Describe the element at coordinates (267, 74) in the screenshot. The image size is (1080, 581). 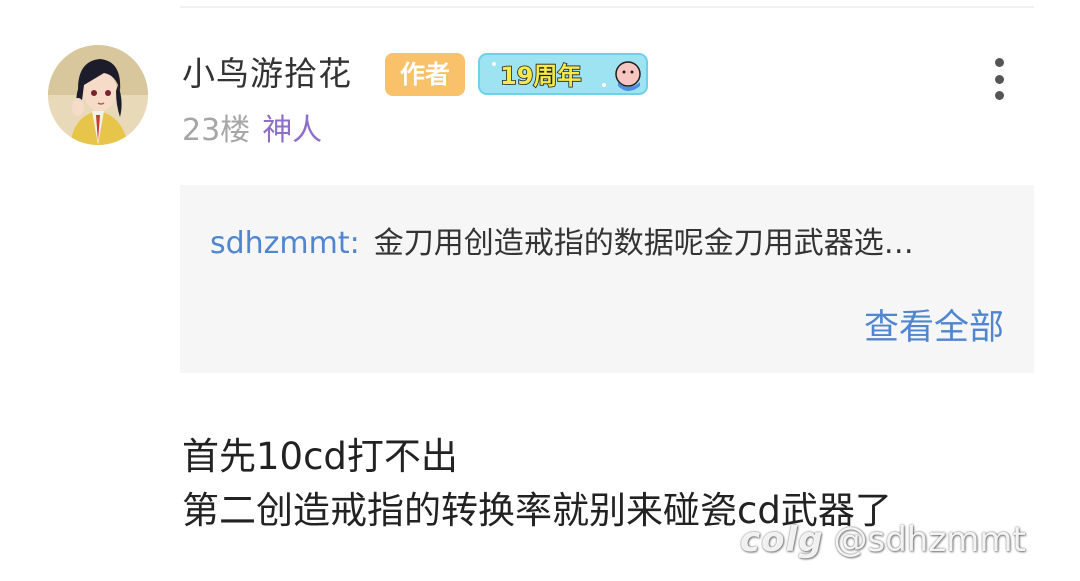
I see `username: 小鸟游拾花` at that location.